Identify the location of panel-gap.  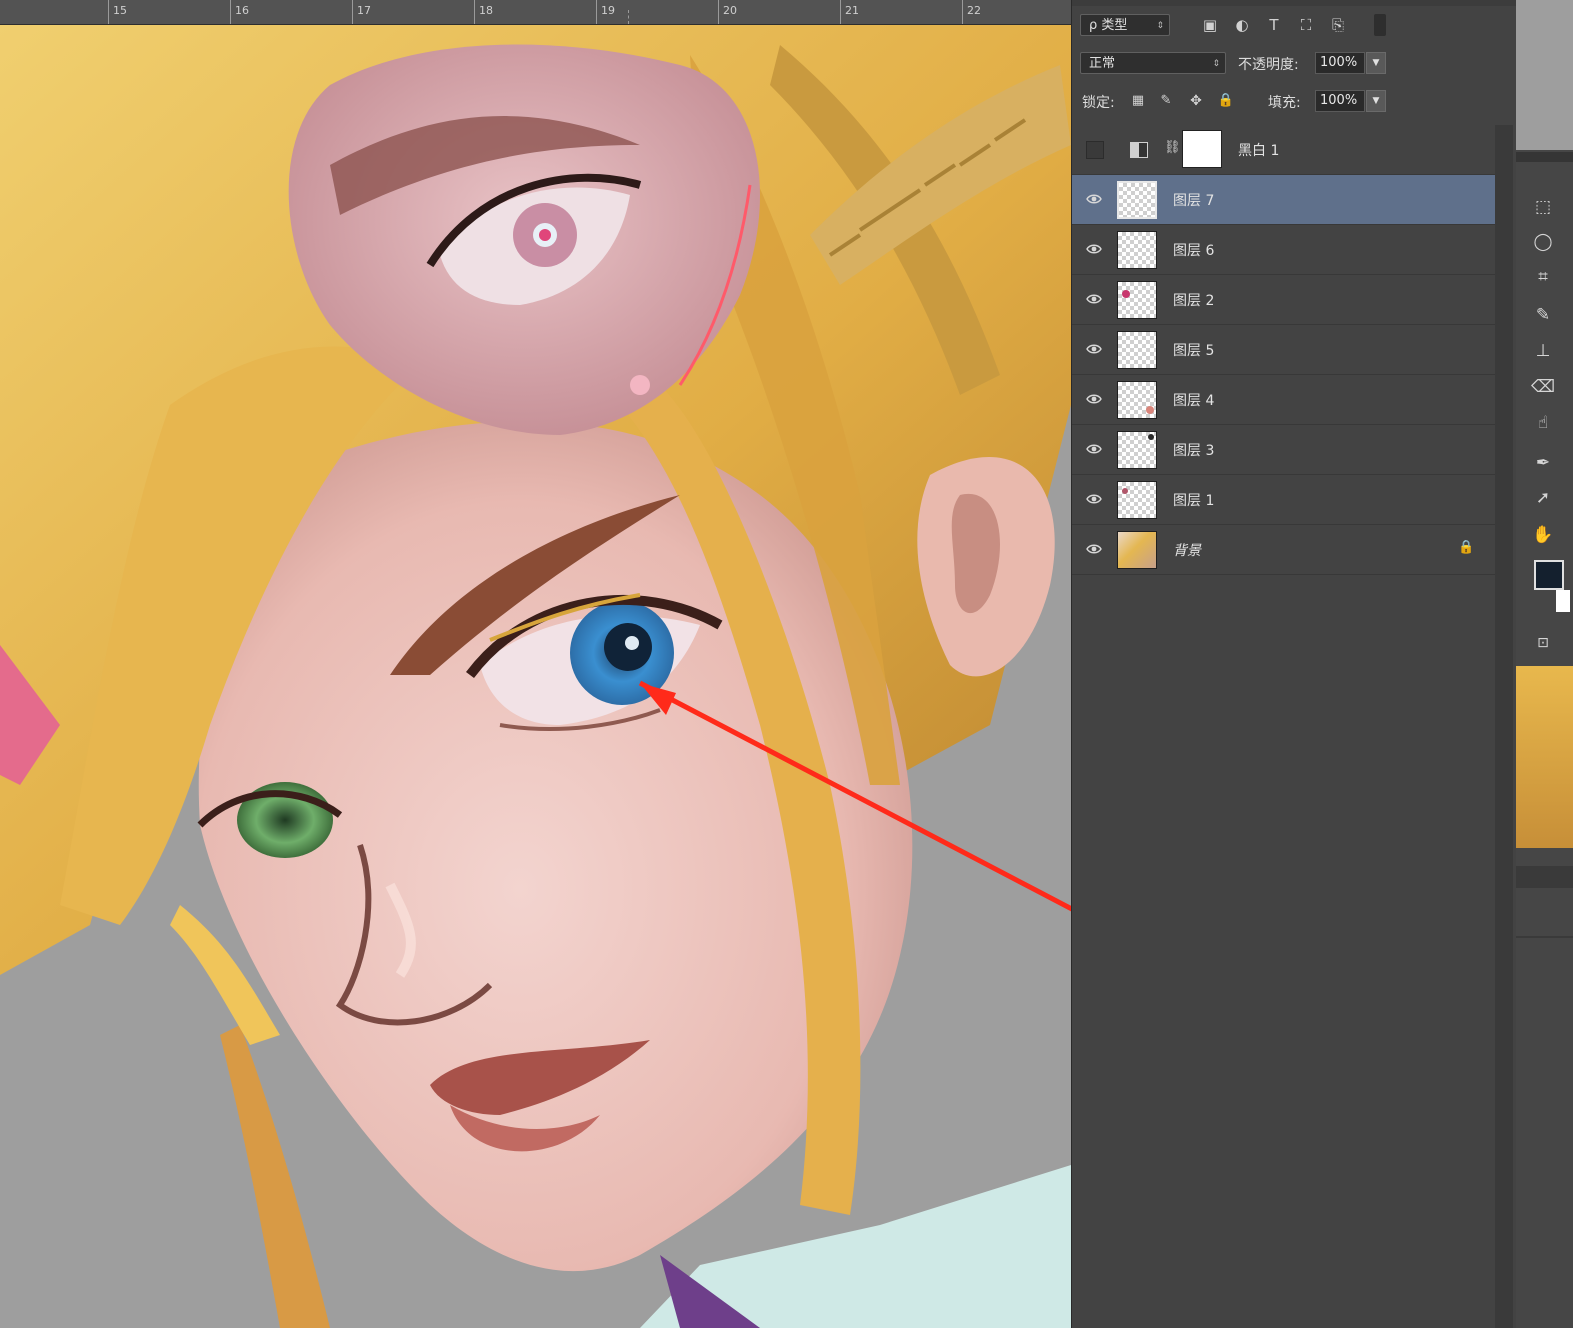
(1544, 75).